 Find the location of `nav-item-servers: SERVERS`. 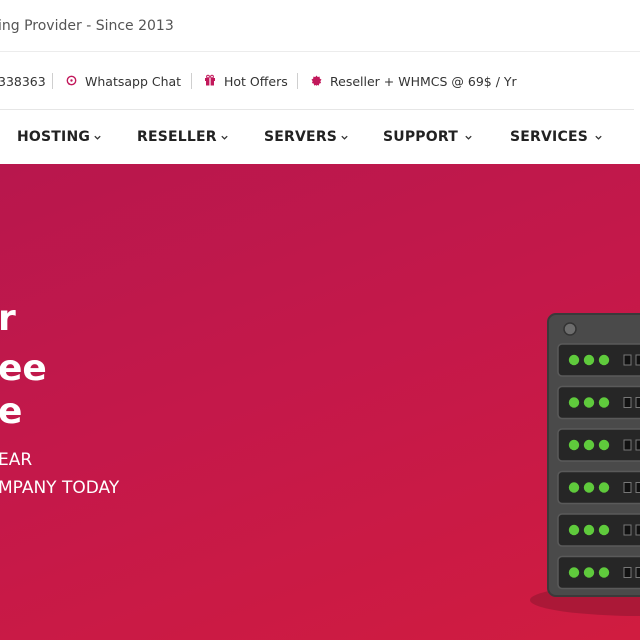

nav-item-servers: SERVERS is located at coordinates (306, 137).